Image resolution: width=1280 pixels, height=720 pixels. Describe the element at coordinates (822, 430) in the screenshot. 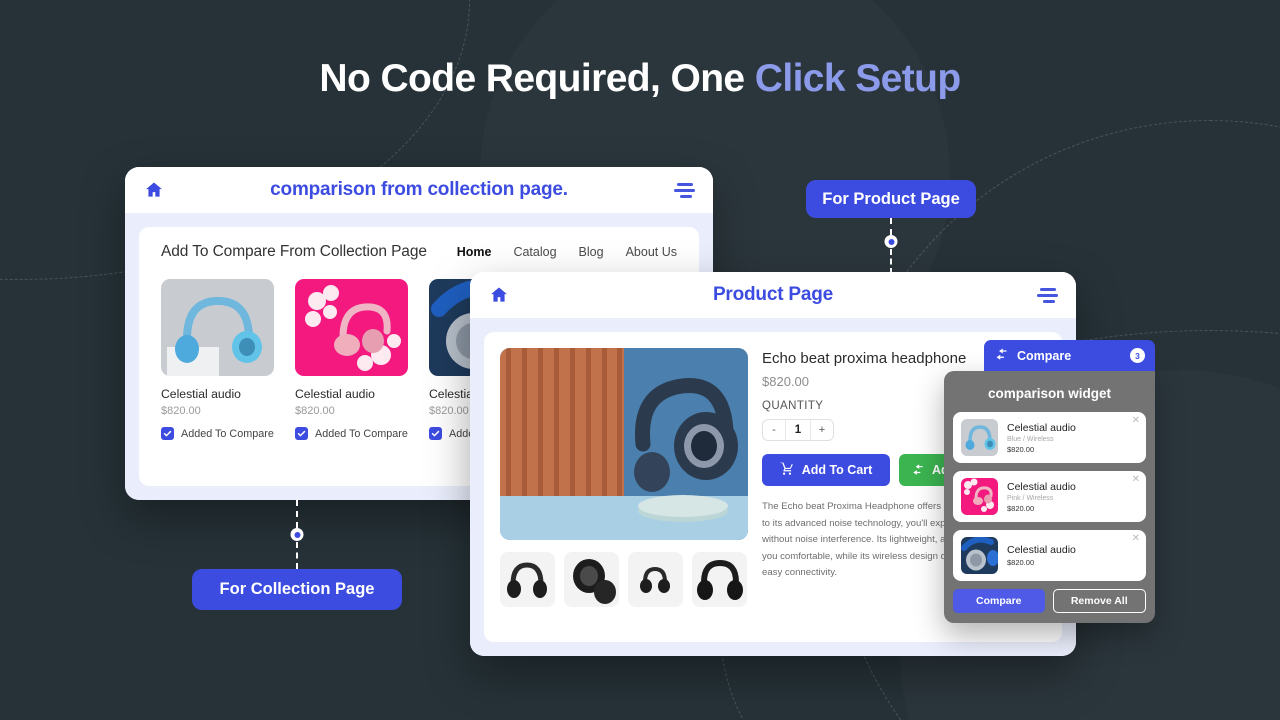

I see `quantity-increment-button: +` at that location.